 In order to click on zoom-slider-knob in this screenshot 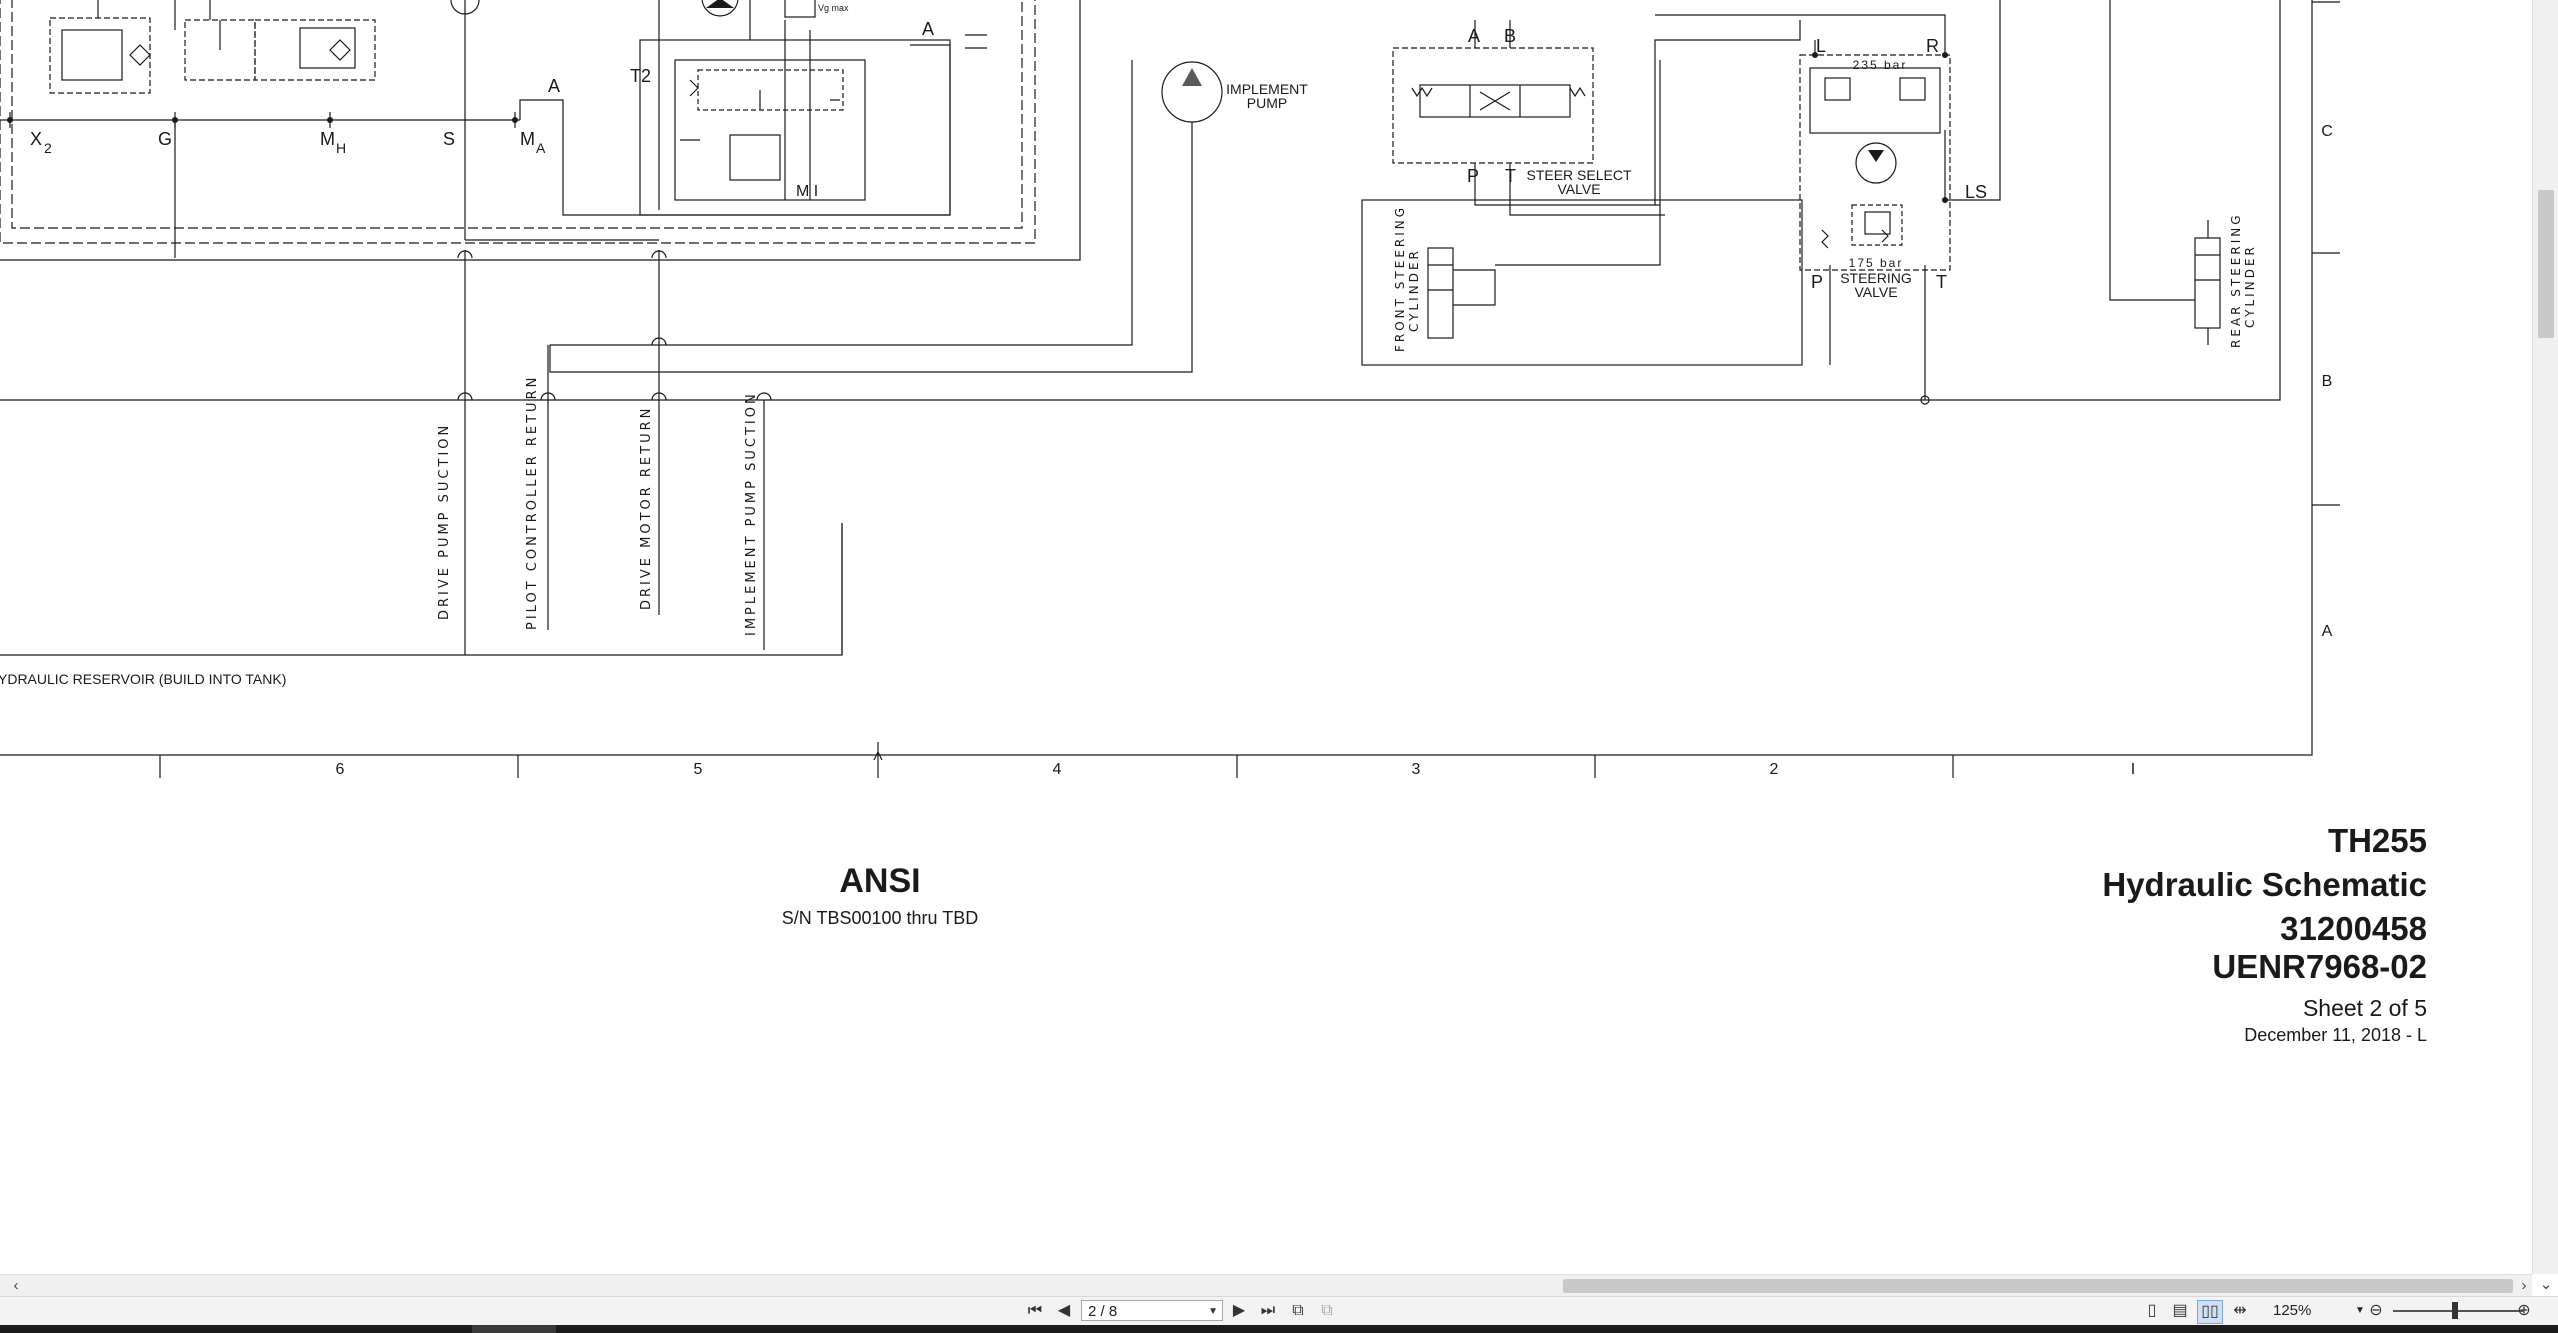, I will do `click(2454, 1310)`.